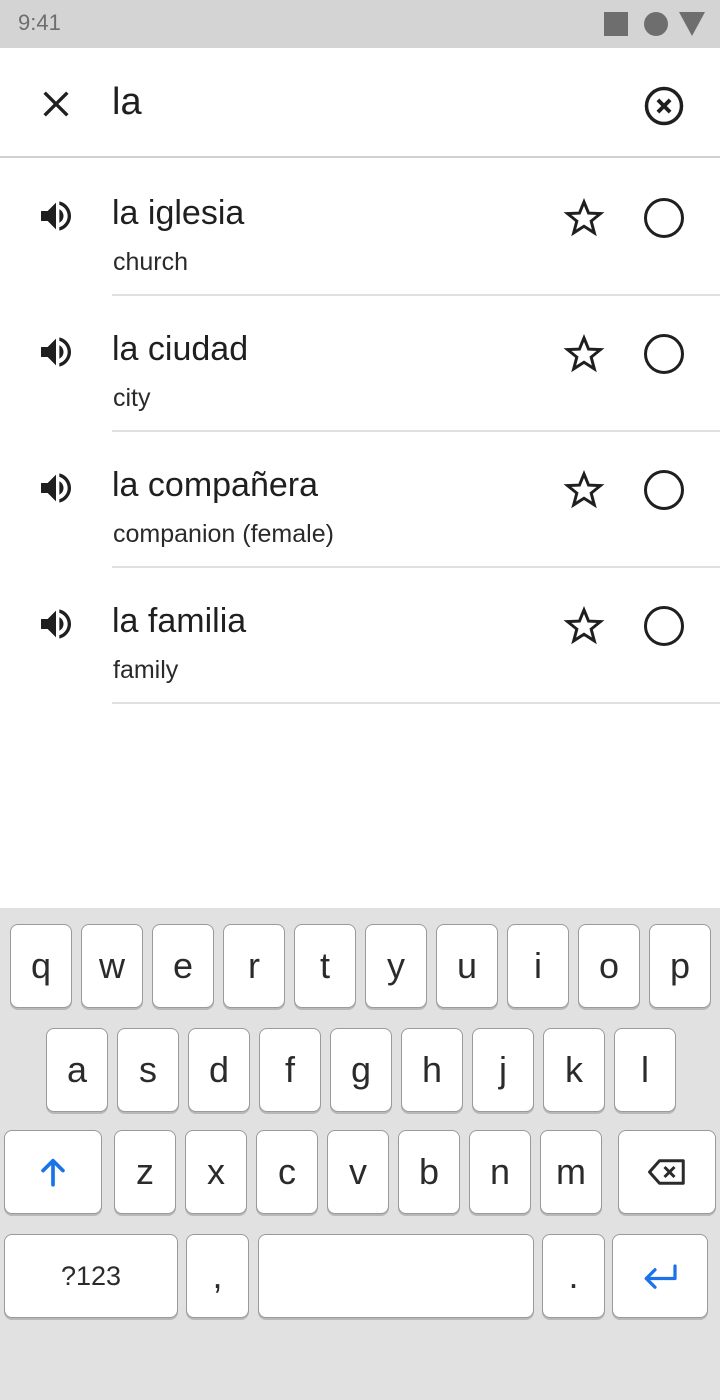  Describe the element at coordinates (360, 24) in the screenshot. I see `status-bar: 9:41` at that location.